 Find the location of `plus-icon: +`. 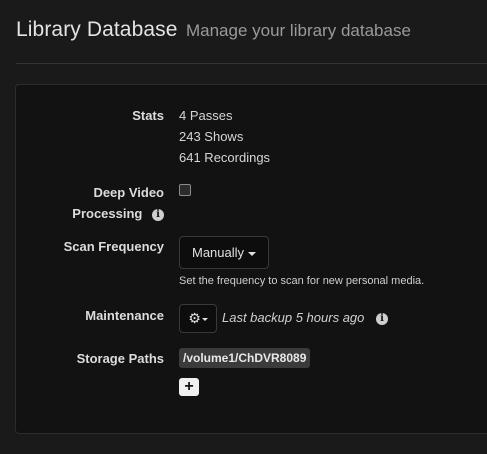

plus-icon: + is located at coordinates (189, 386).